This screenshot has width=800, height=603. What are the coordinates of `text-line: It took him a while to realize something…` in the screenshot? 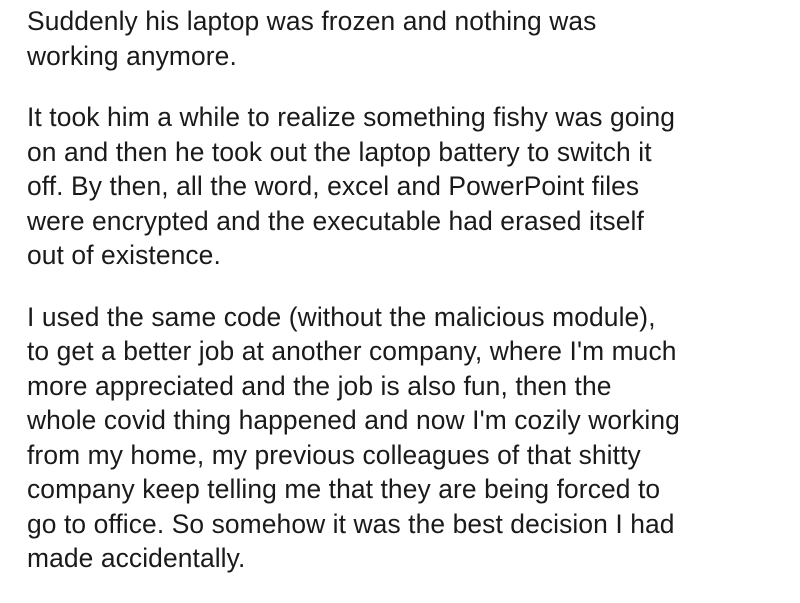 It's located at (351, 117).